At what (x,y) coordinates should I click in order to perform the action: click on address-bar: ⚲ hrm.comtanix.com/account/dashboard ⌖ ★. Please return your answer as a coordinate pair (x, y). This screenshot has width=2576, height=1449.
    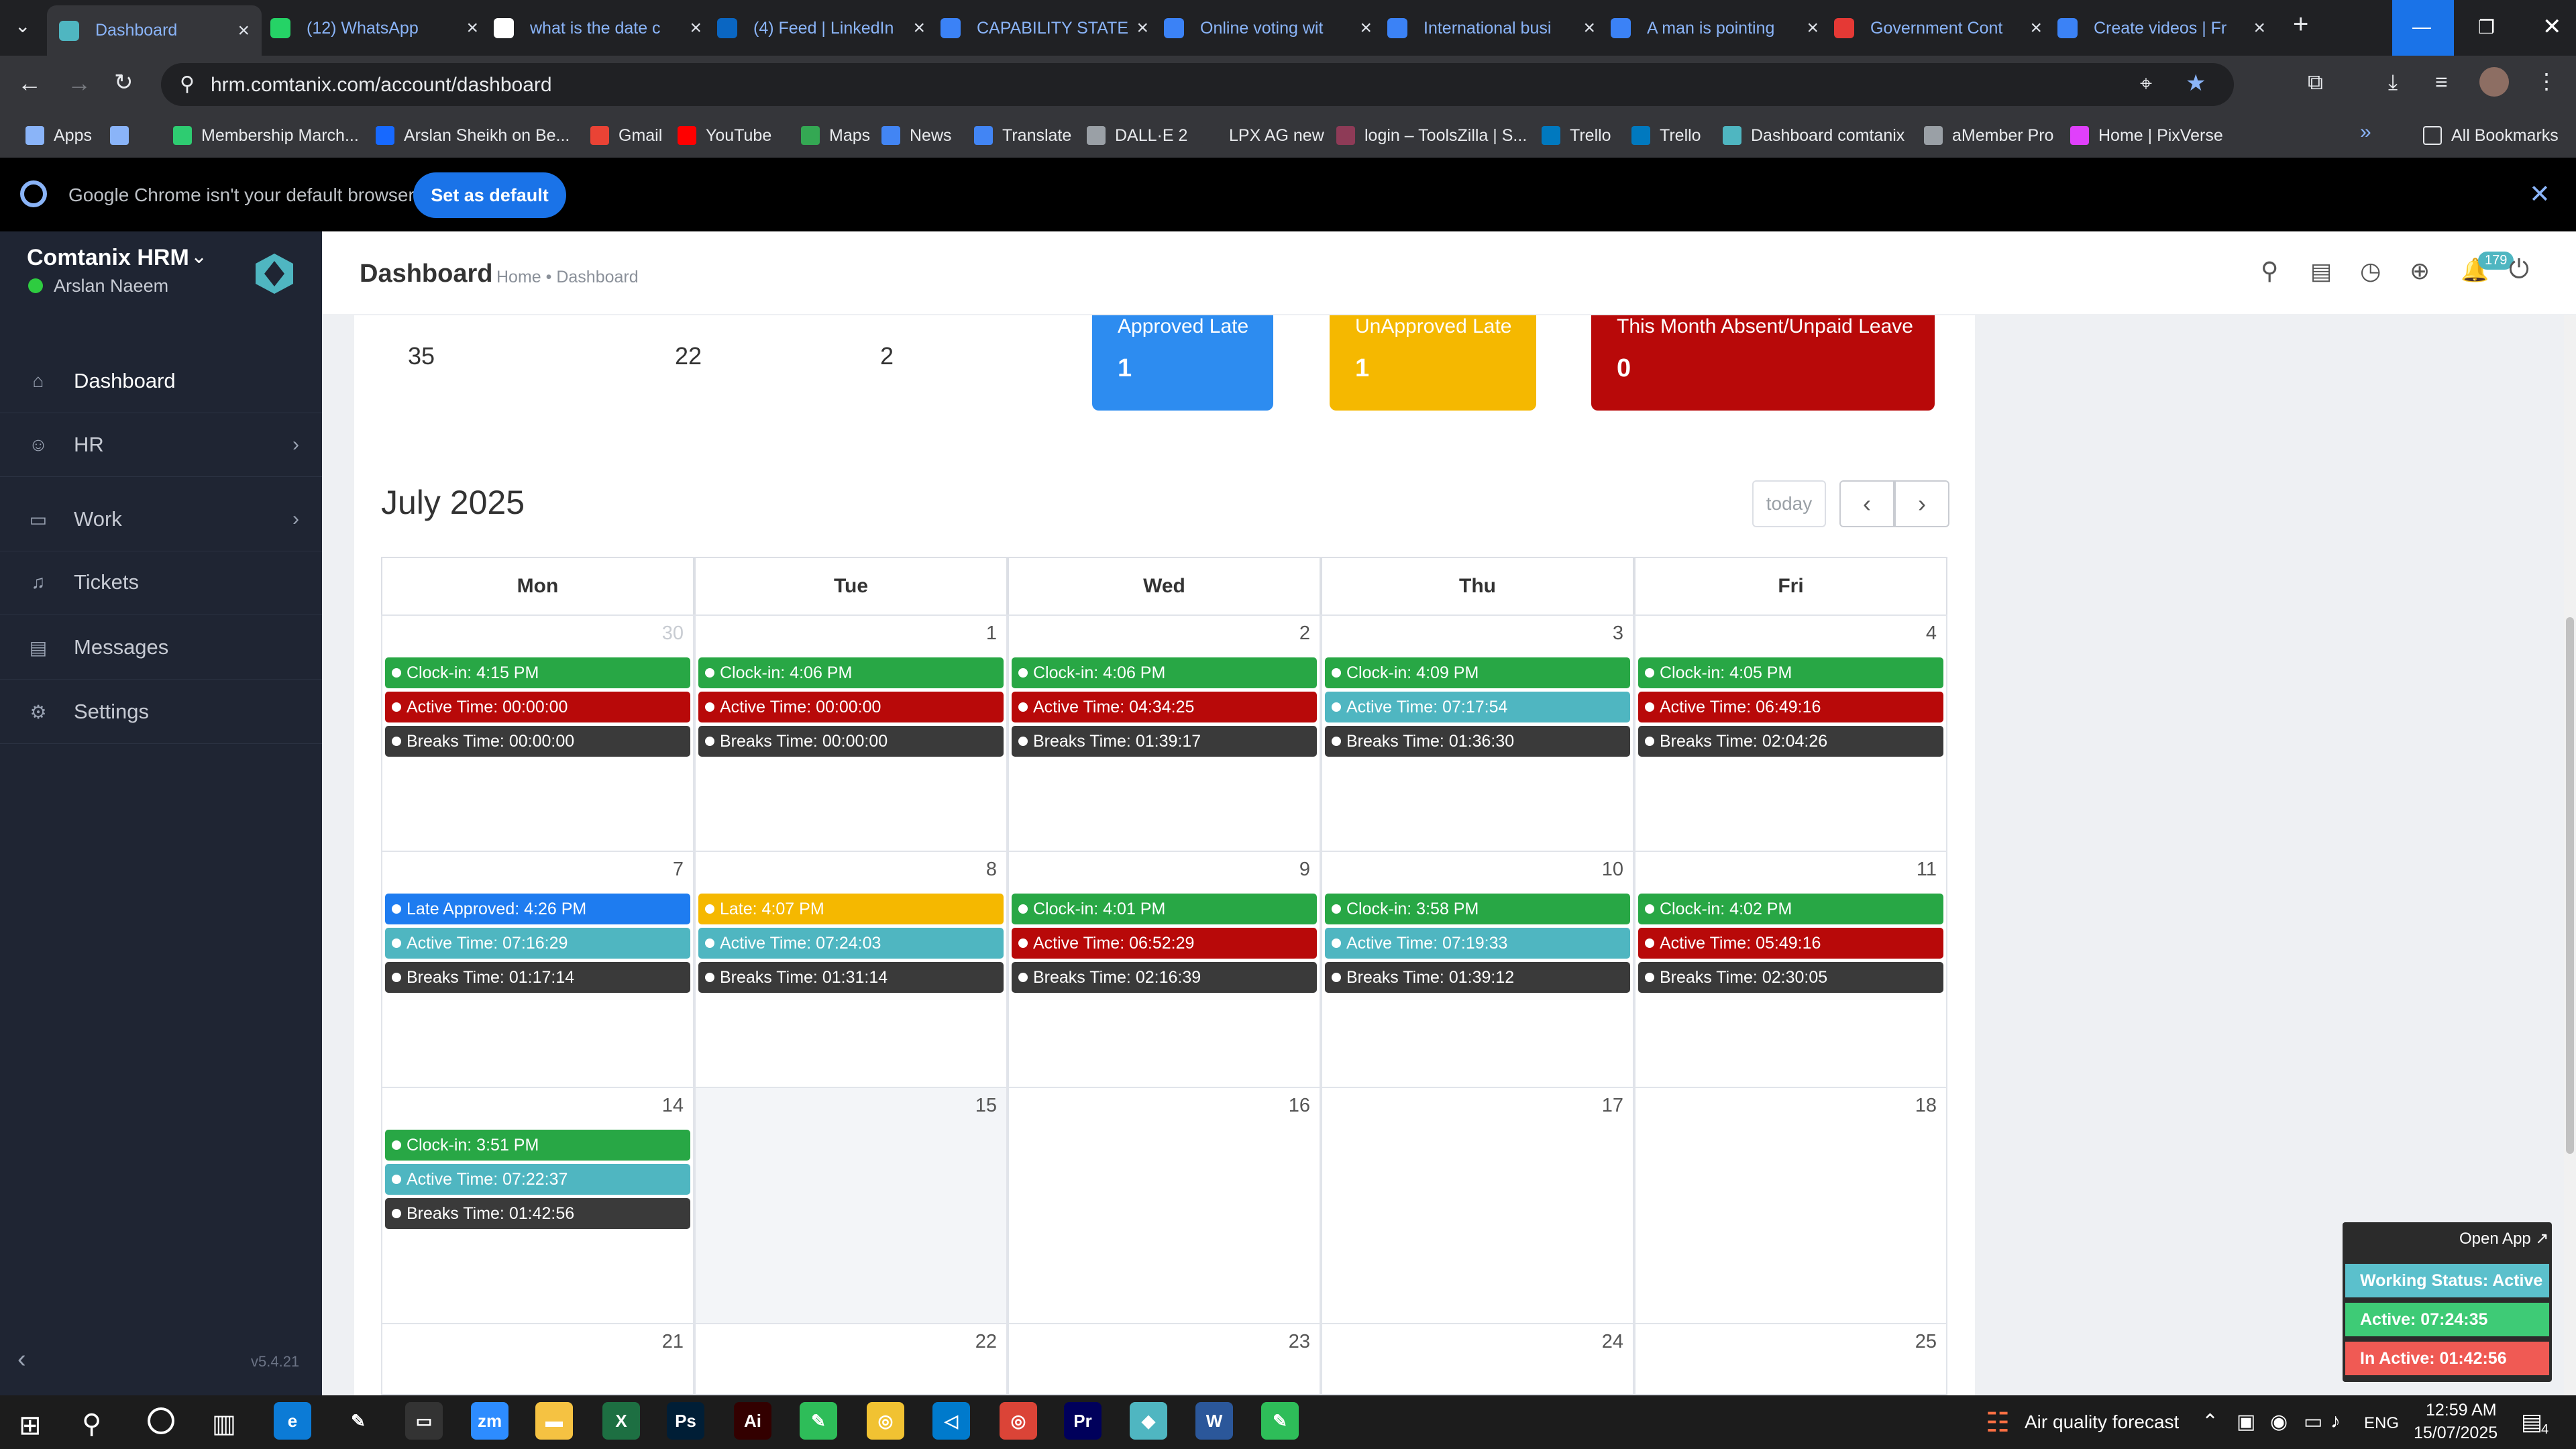
    Looking at the image, I should click on (1197, 84).